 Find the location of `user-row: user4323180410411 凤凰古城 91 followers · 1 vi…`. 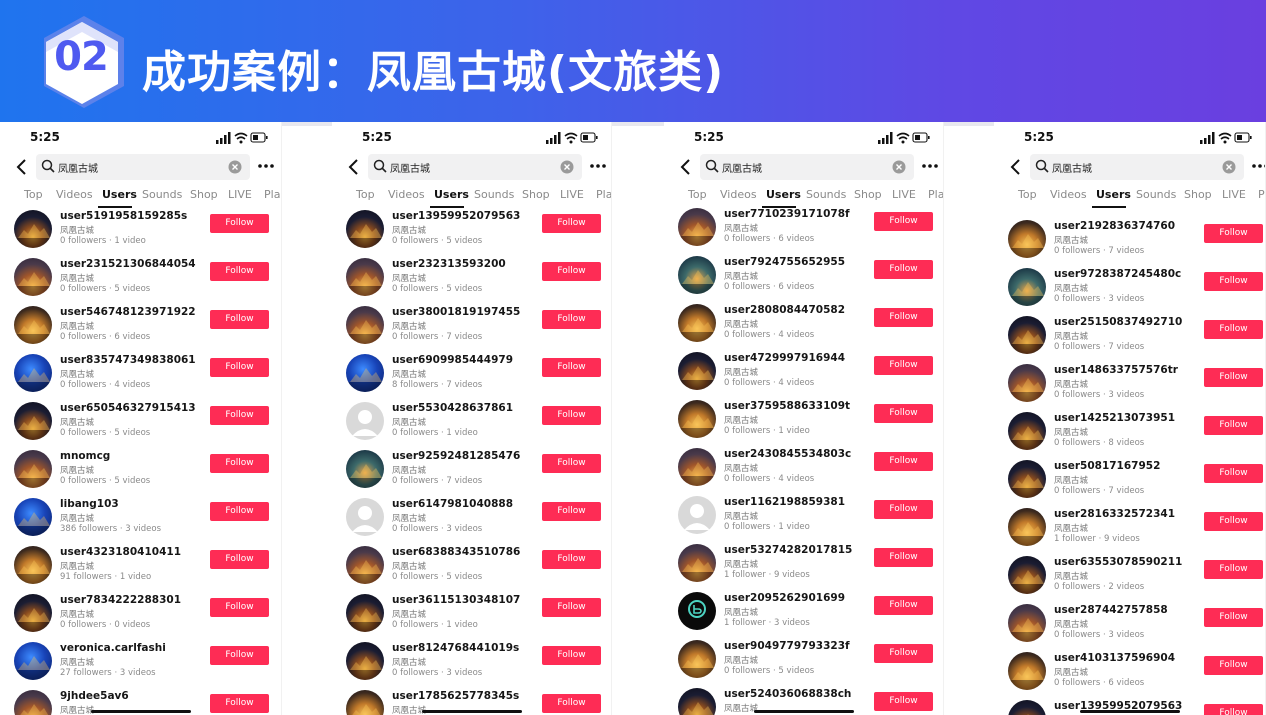

user-row: user4323180410411 凤凰古城 91 followers · 1 vi… is located at coordinates (141, 570).